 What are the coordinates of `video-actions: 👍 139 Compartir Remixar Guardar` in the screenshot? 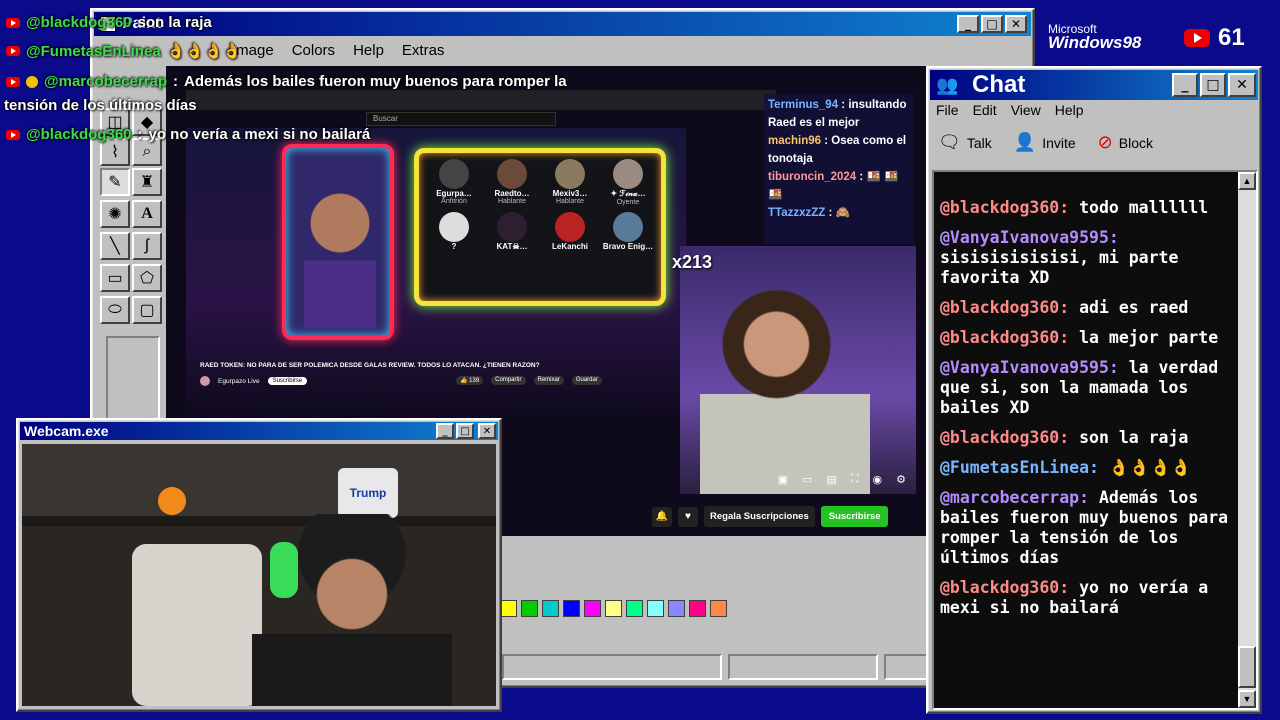 It's located at (529, 380).